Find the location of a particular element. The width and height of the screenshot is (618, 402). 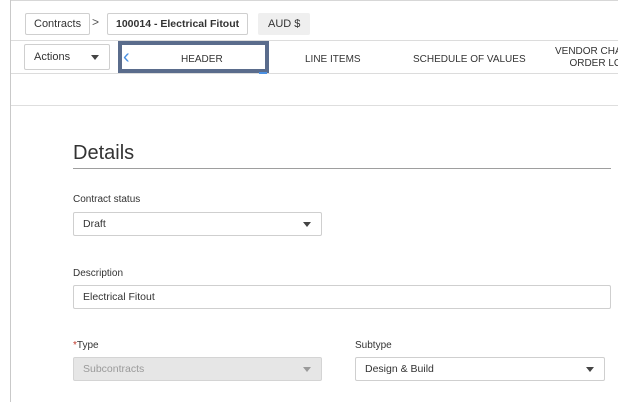

type-value: Subcontracts is located at coordinates (114, 369).